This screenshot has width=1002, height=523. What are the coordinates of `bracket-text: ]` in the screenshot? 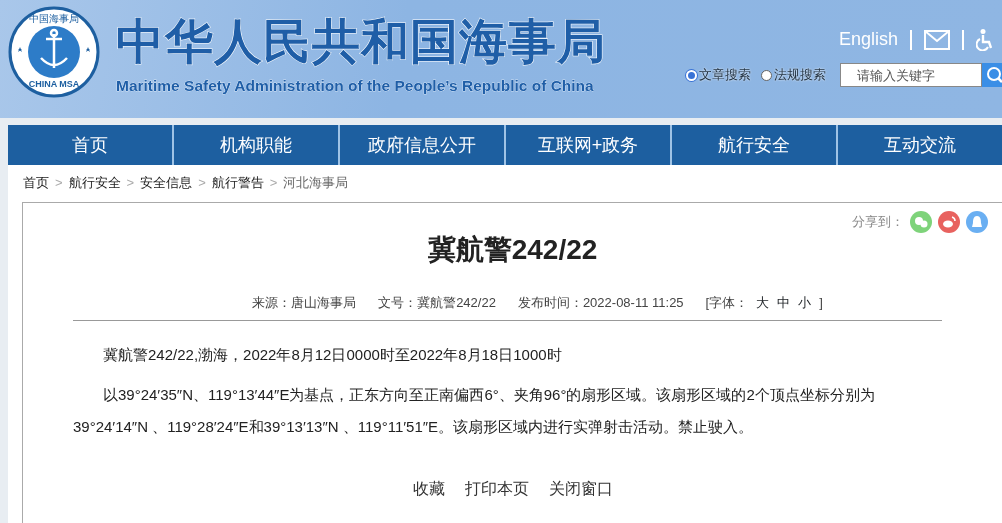 It's located at (821, 302).